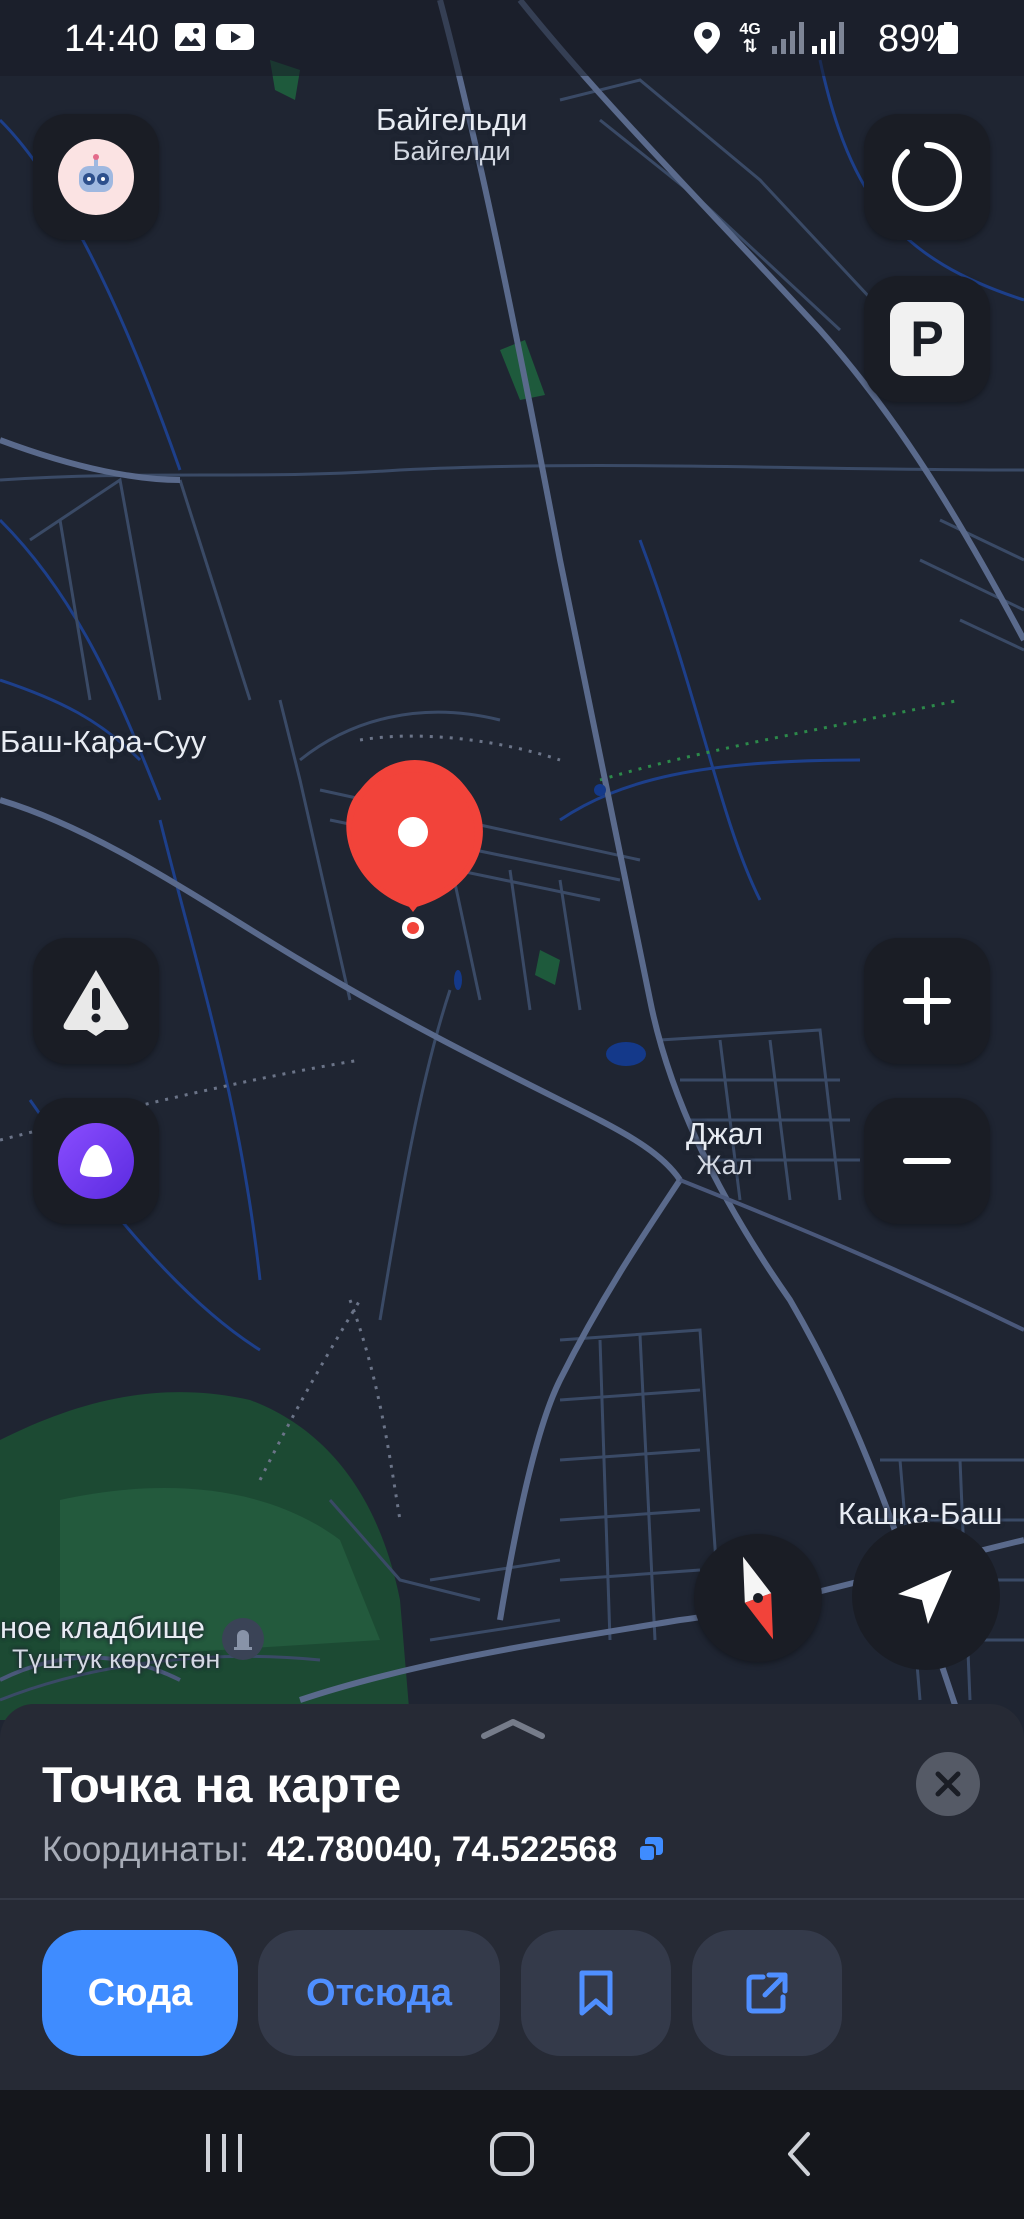 The height and width of the screenshot is (2219, 1024). What do you see at coordinates (235, 39) in the screenshot?
I see `youtube-icon` at bounding box center [235, 39].